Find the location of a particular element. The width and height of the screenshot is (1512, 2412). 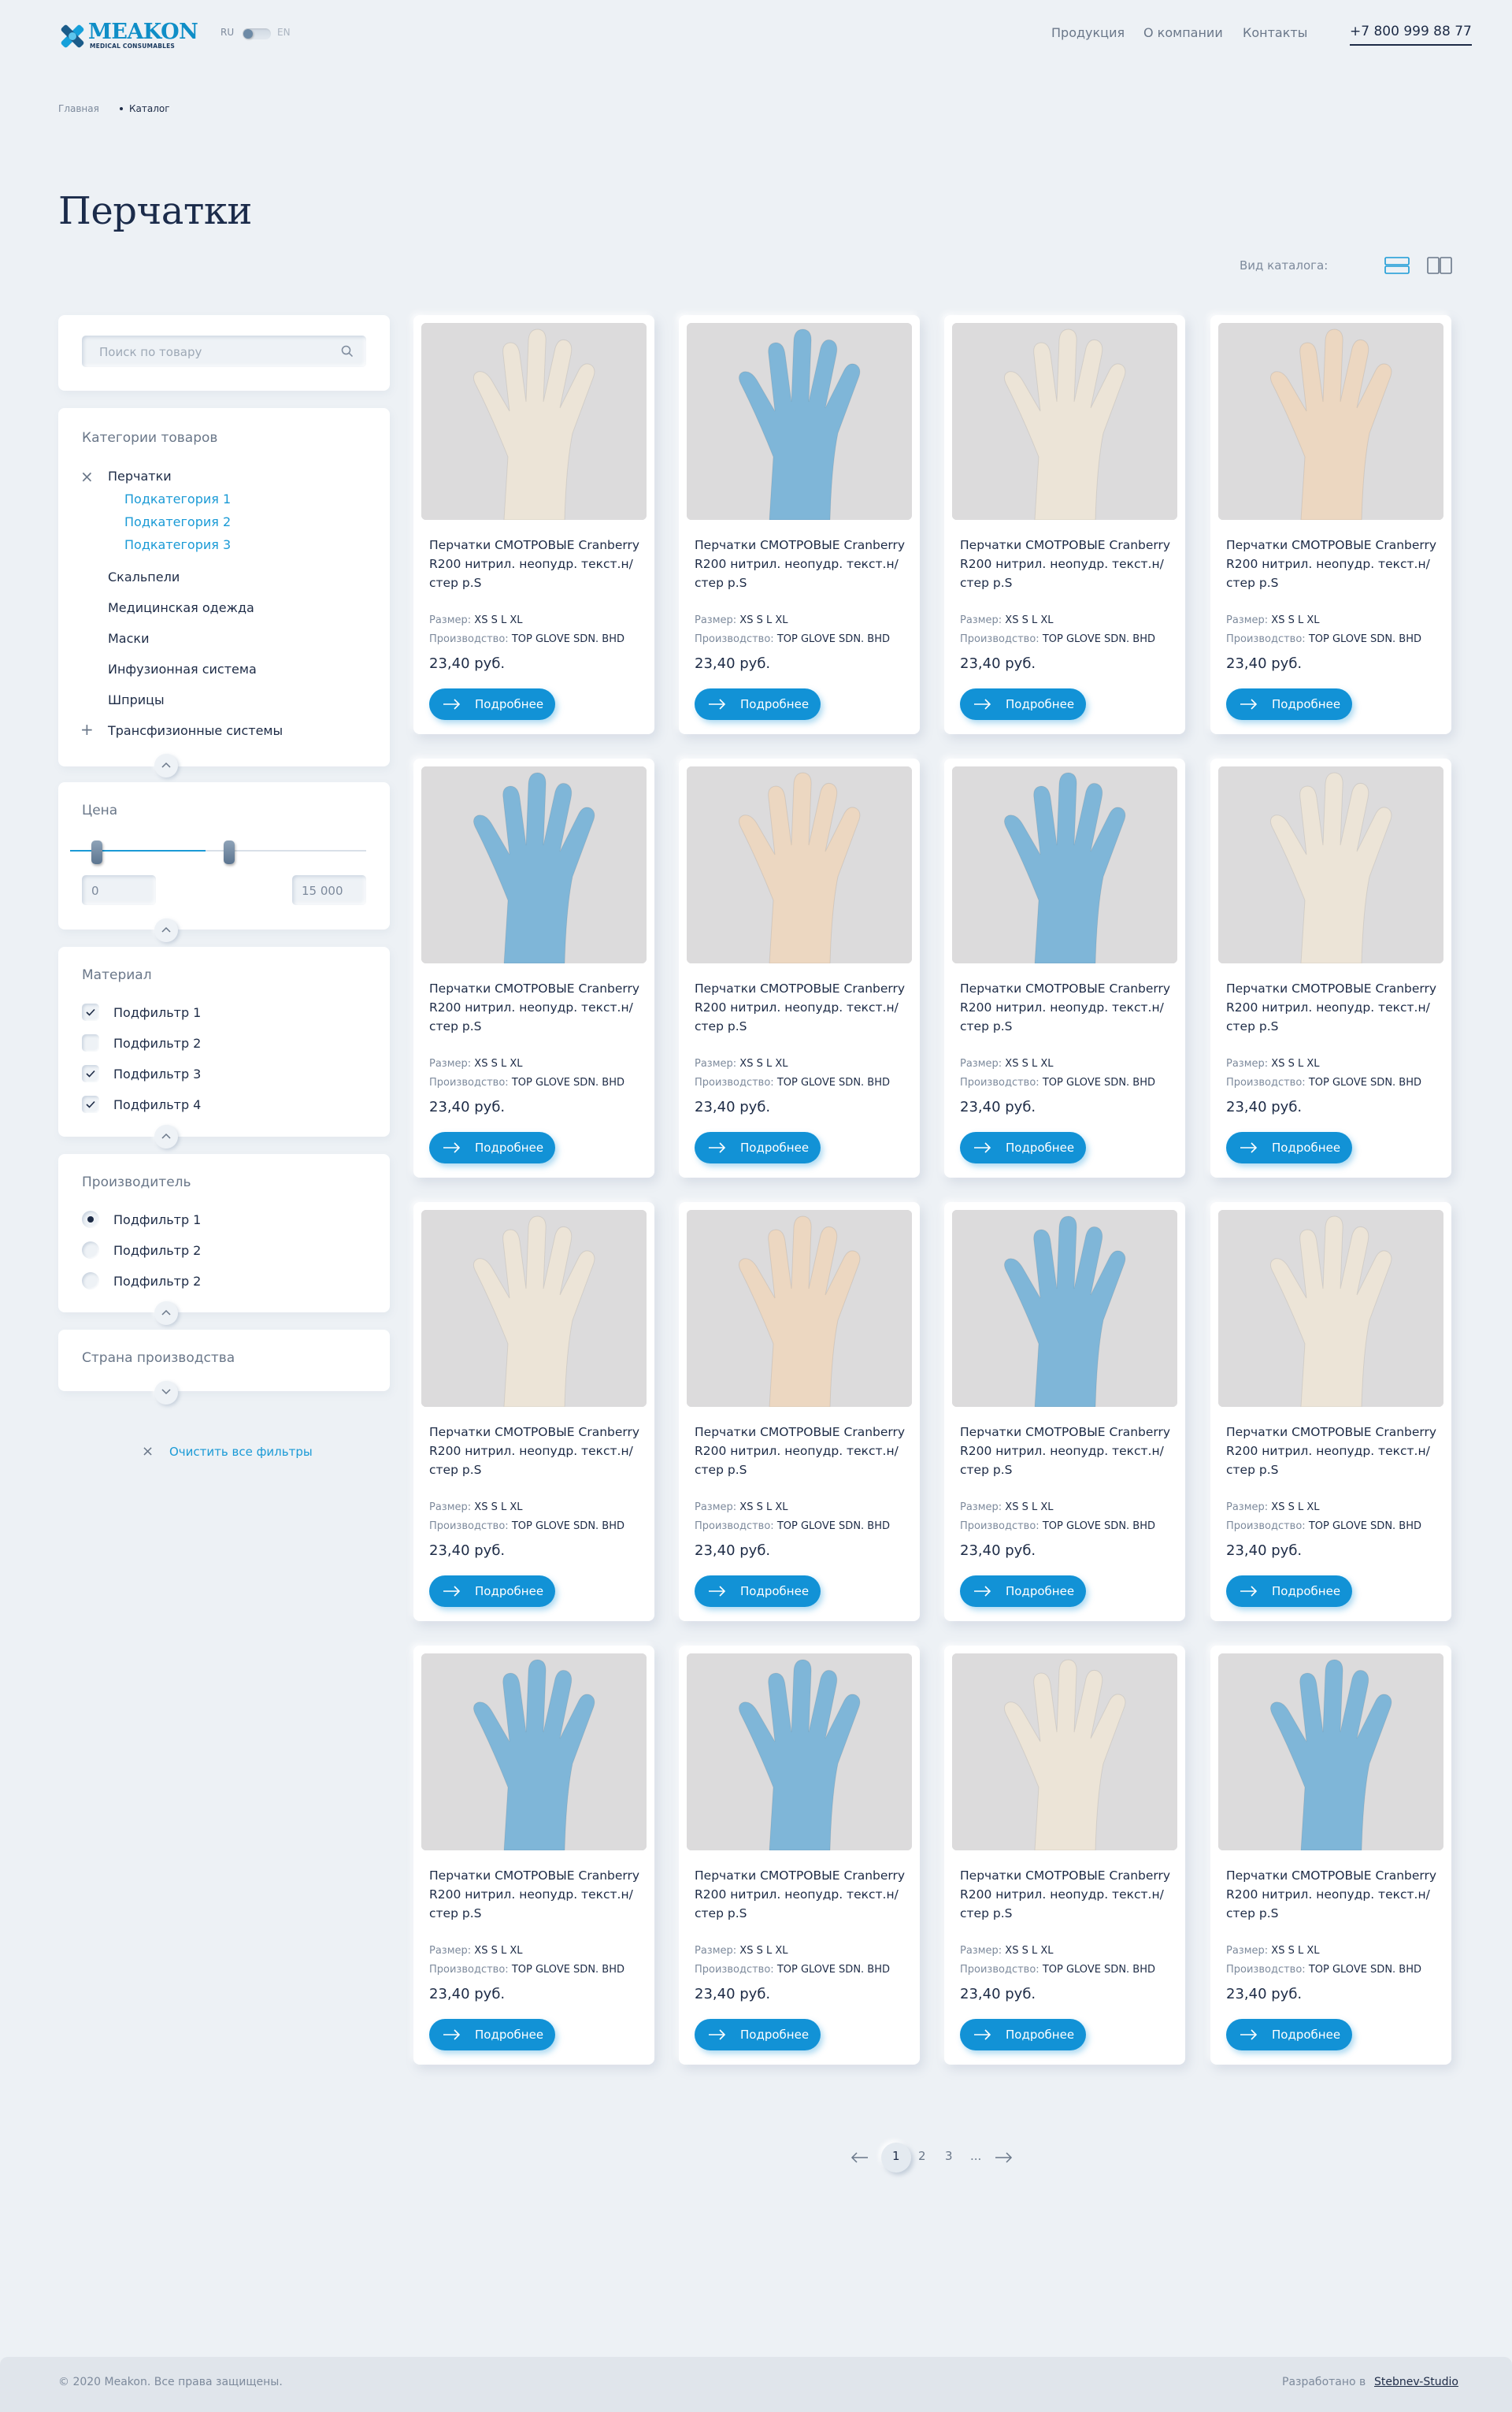

category-clothing: Медицинская одежда is located at coordinates (181, 607).